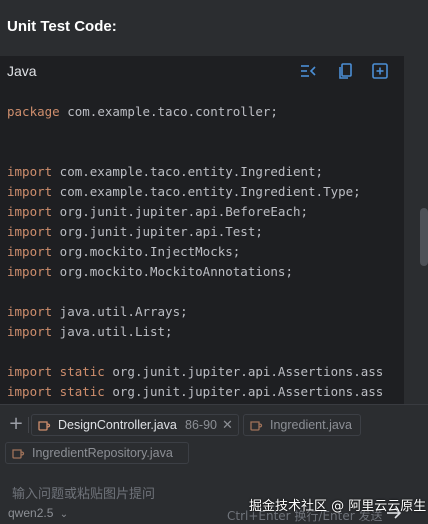  I want to click on code-keyword: package, so click(33, 111).